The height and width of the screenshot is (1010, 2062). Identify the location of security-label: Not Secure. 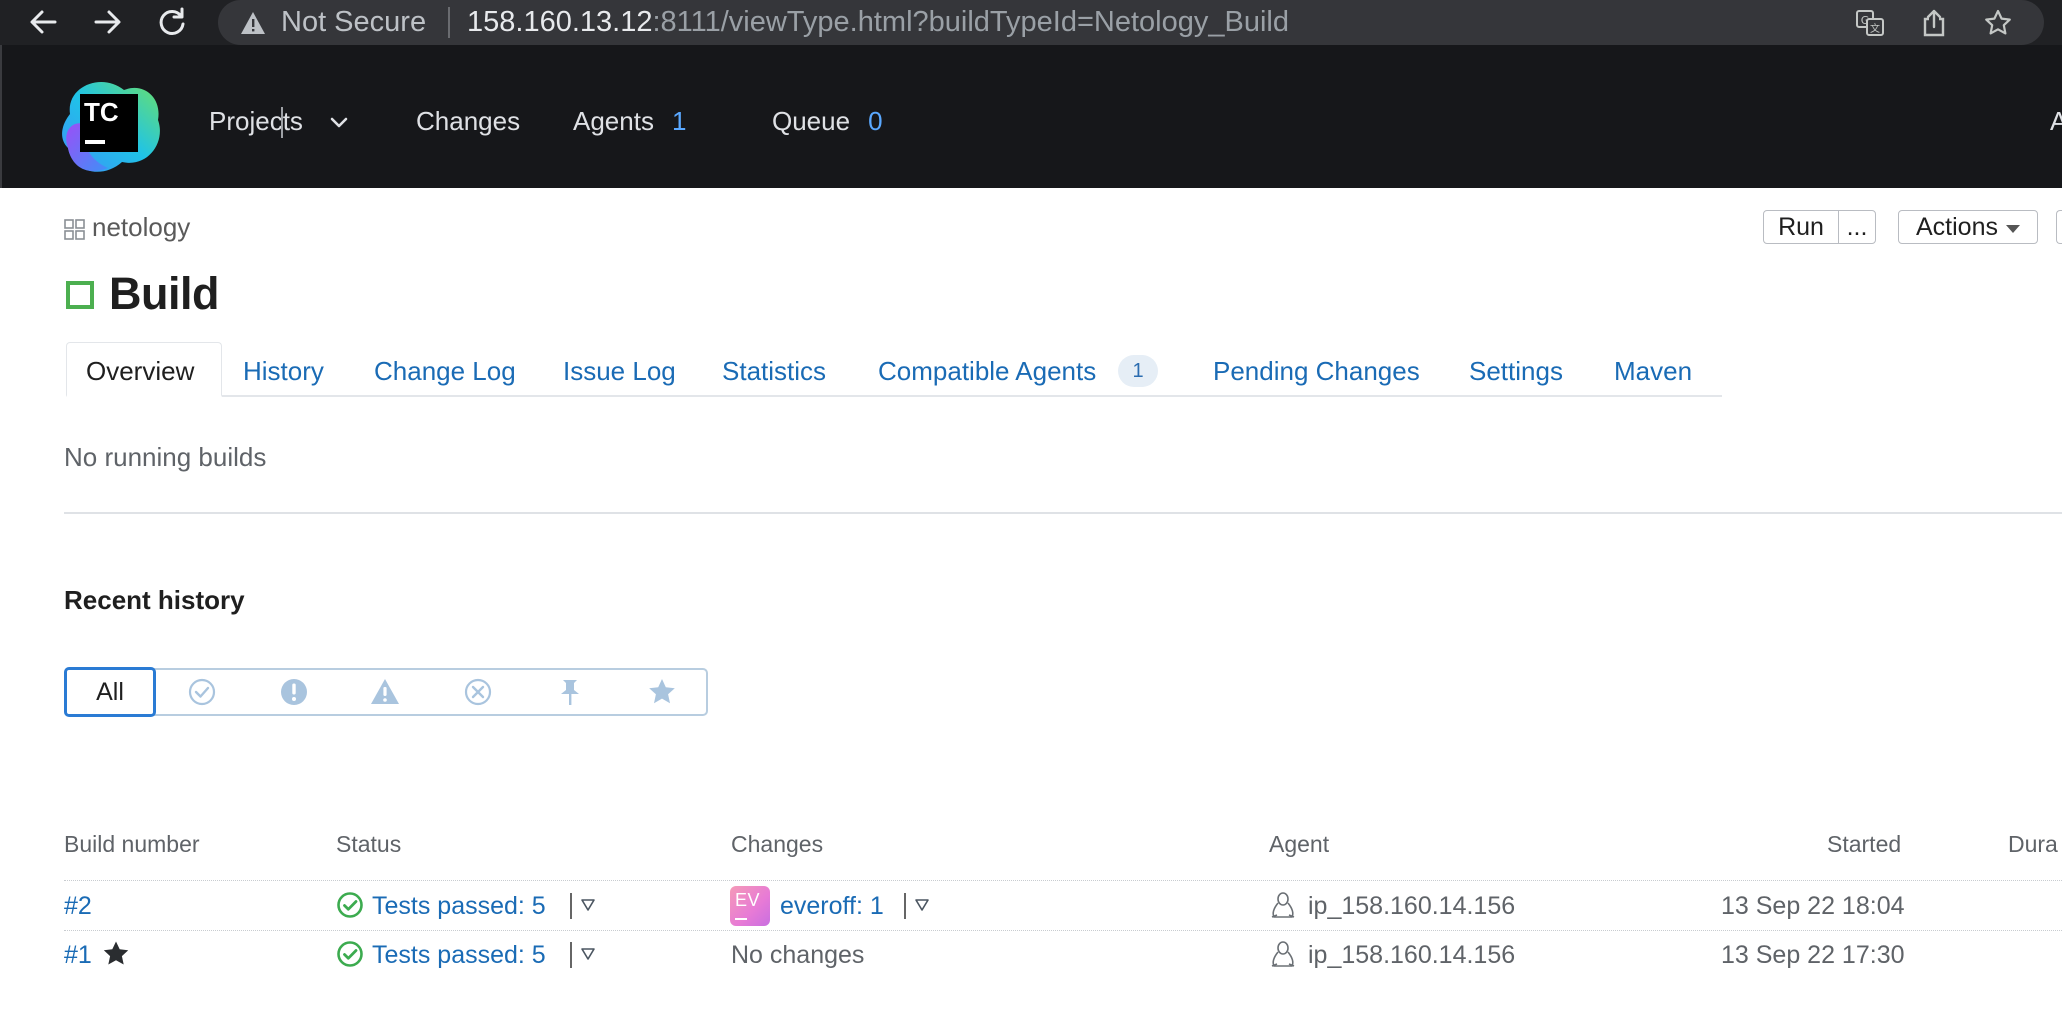
(354, 22).